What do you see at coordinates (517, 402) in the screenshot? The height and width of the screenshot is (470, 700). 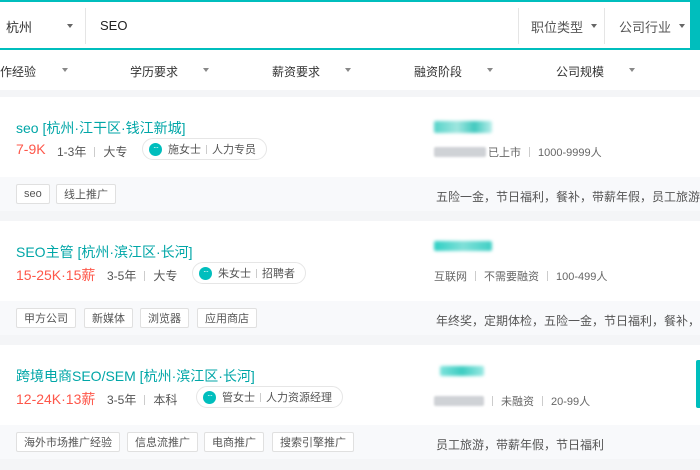 I see `company-stage: 未融资` at bounding box center [517, 402].